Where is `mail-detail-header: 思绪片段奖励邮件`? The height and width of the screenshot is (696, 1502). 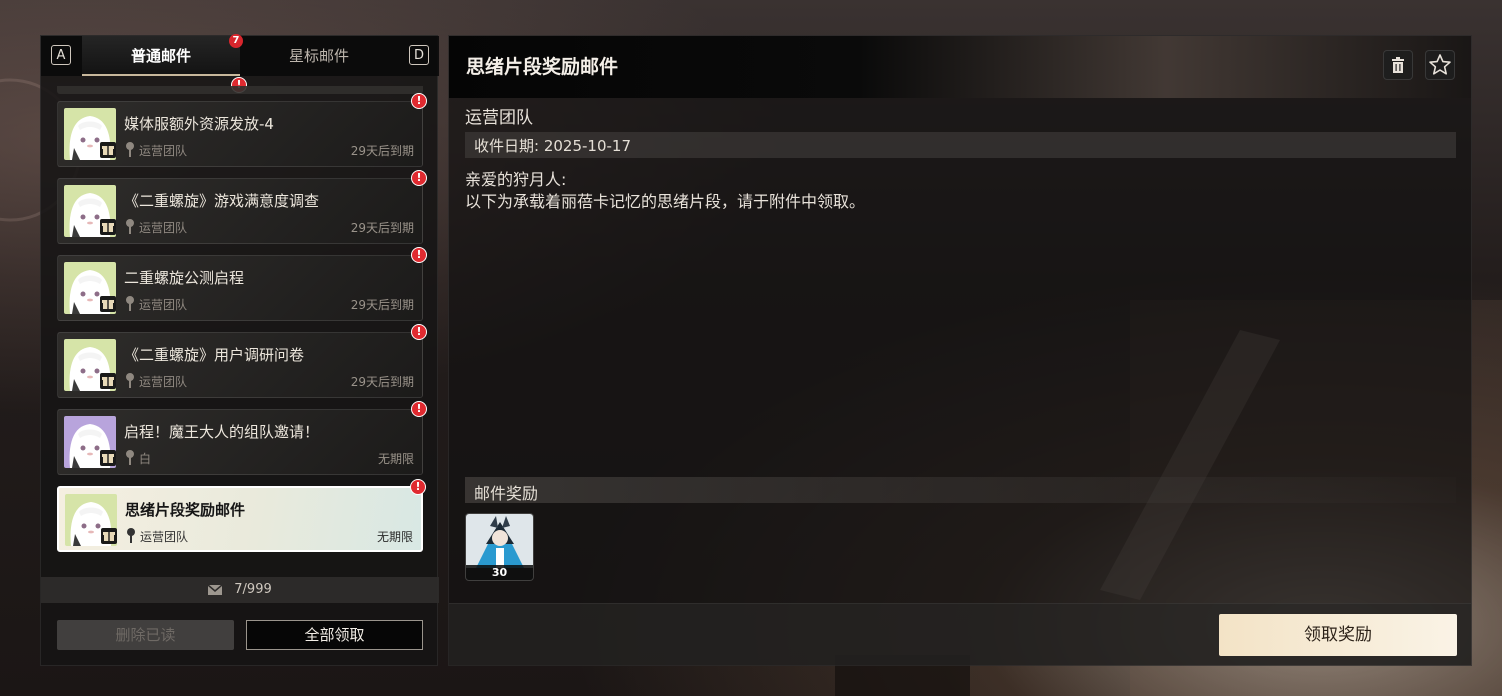 mail-detail-header: 思绪片段奖励邮件 is located at coordinates (960, 67).